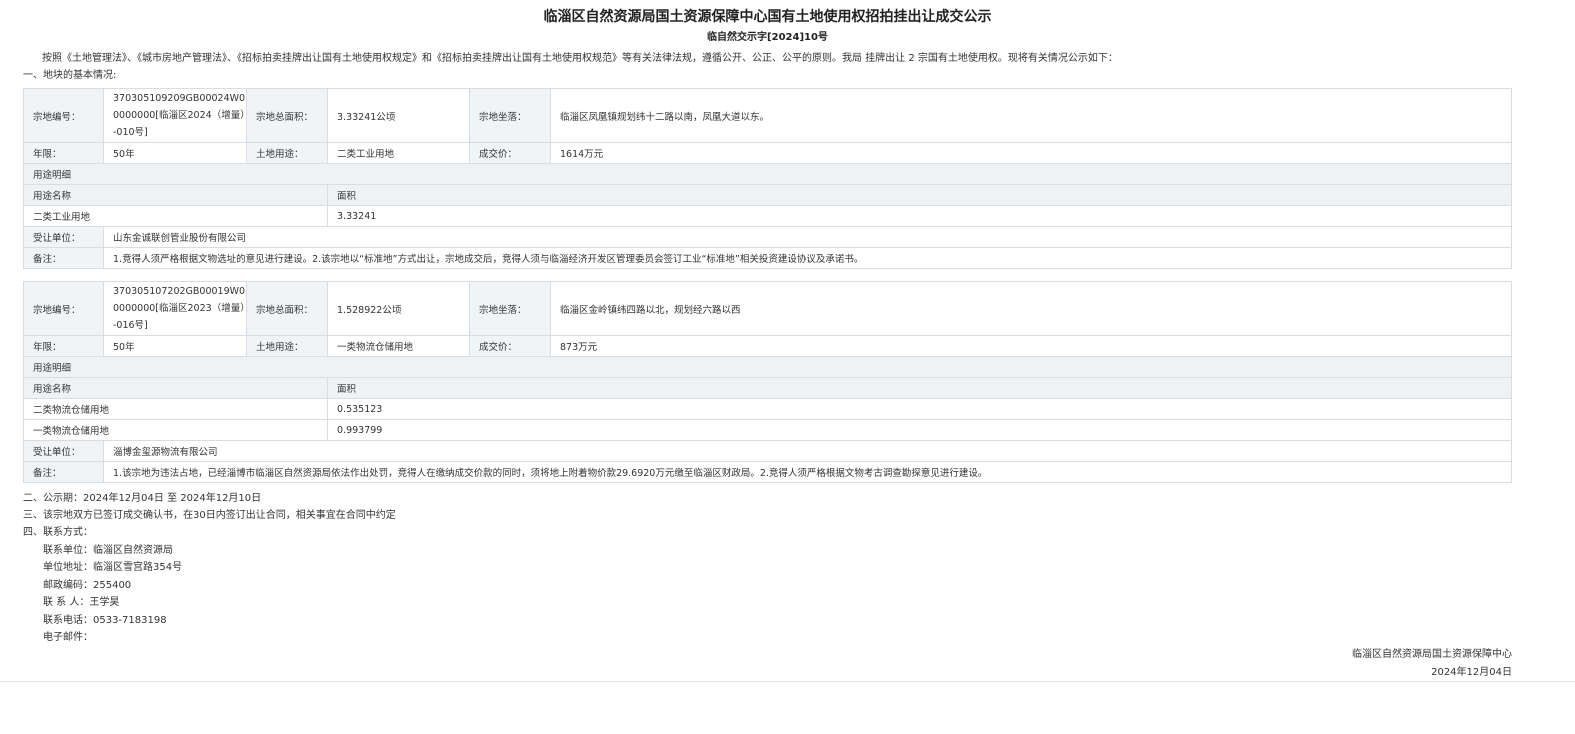 Image resolution: width=1575 pixels, height=734 pixels. Describe the element at coordinates (398, 153) in the screenshot. I see `land-use-value: 二类工业用地` at that location.